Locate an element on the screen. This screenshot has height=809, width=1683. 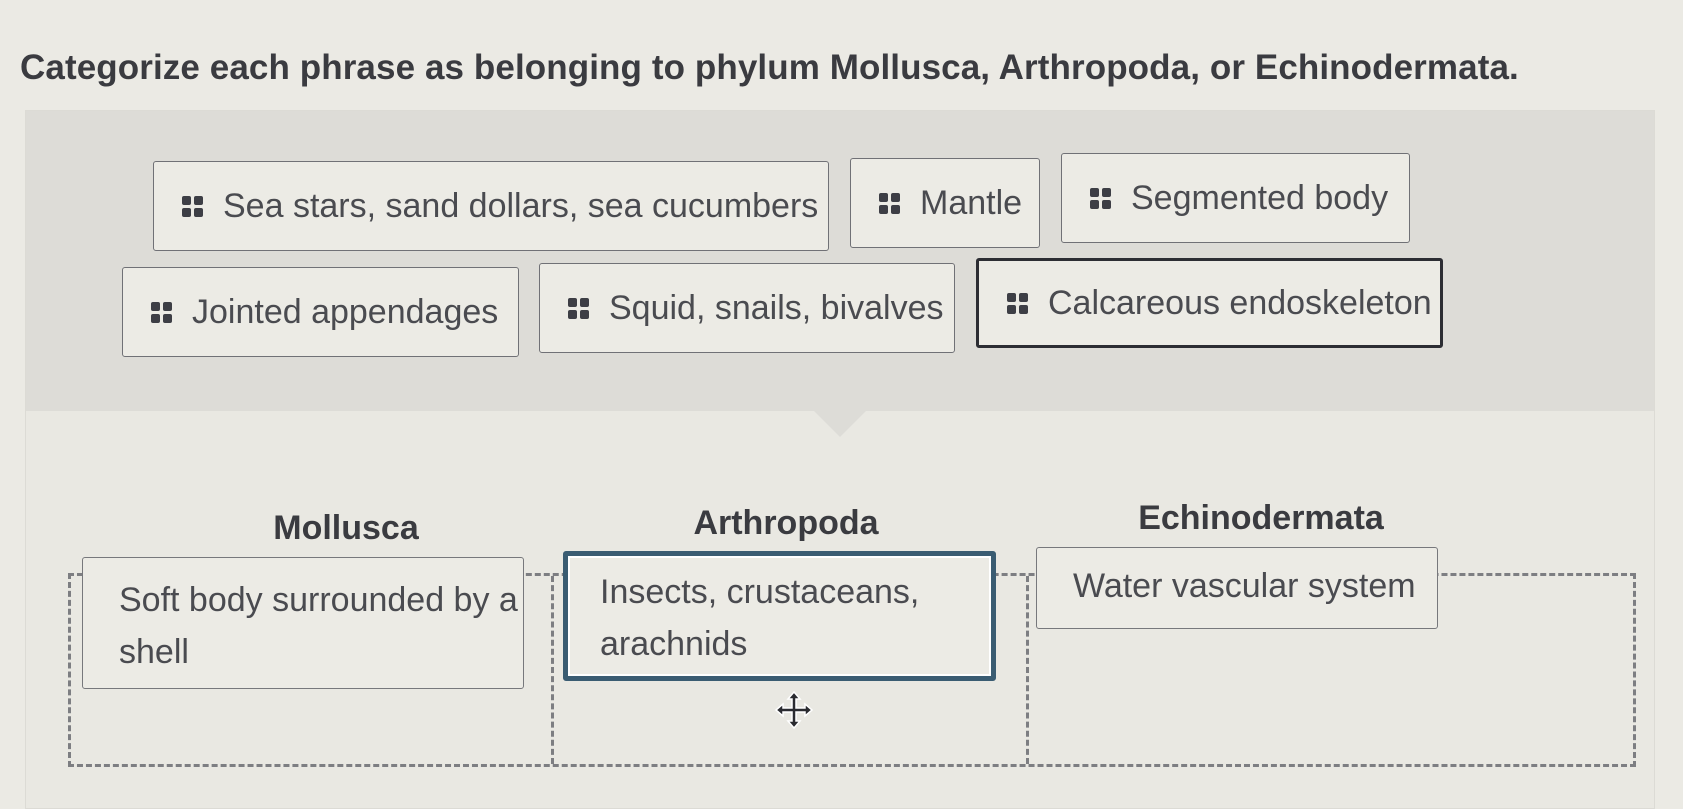
chip-label: Squid, snails, bivalves is located at coordinates (776, 307).